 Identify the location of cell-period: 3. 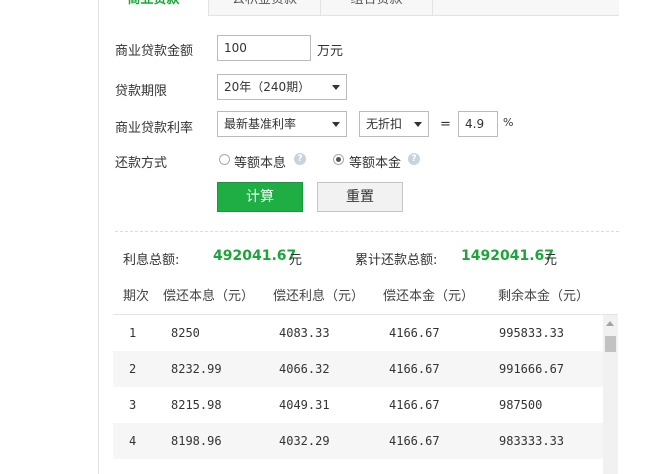
(133, 405).